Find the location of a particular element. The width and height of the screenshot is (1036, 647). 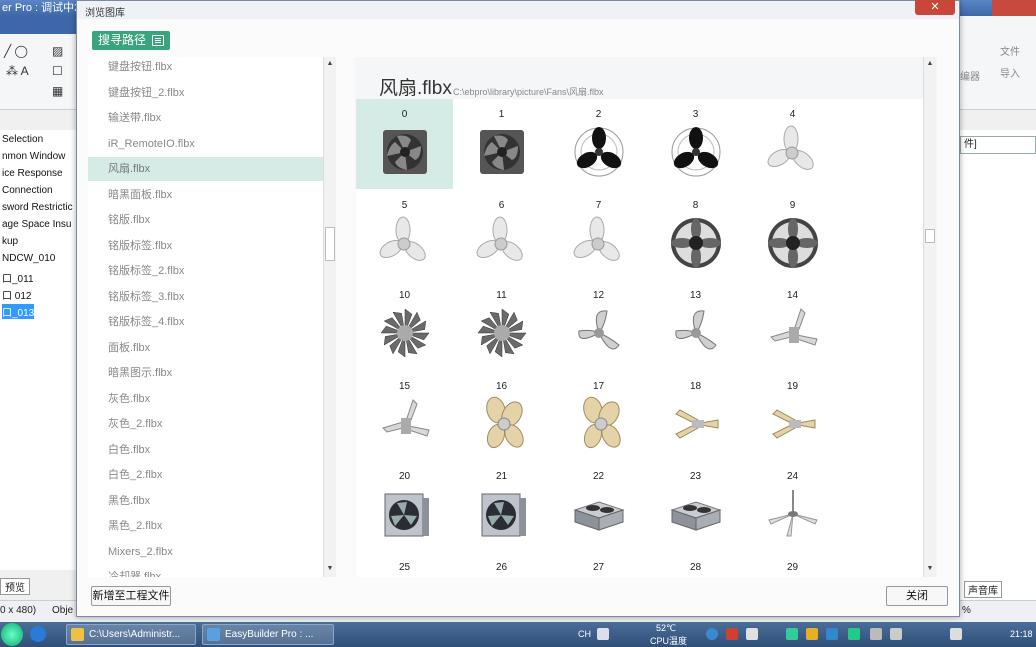

picture-cell: 25 is located at coordinates (404, 565).